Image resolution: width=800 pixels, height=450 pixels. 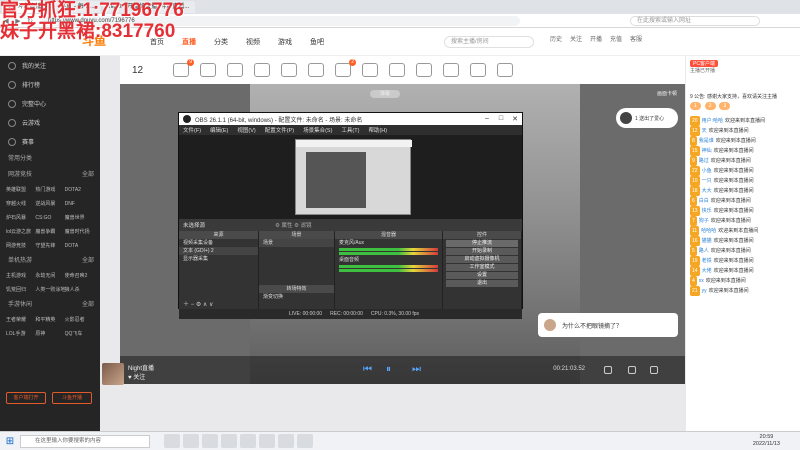 I want to click on category-link: DOTA, so click(x=79, y=246).